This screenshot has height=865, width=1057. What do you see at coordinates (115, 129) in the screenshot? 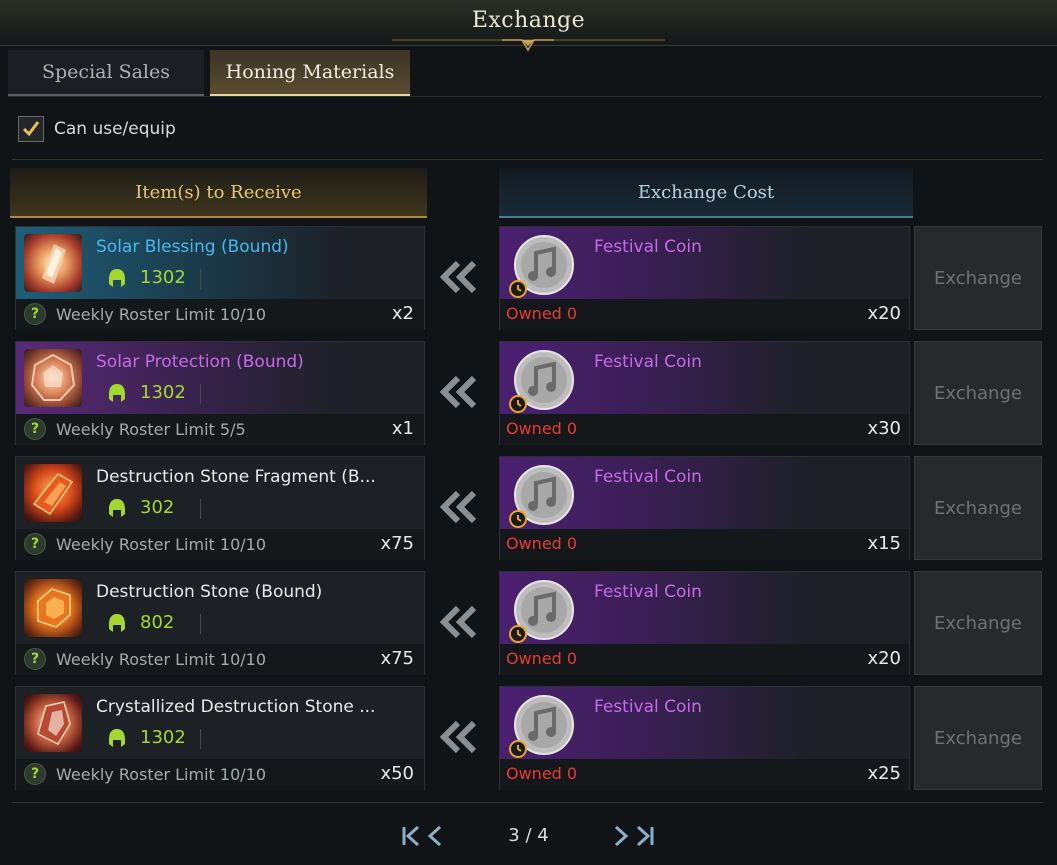
I see `can-use-label: Can use/equip` at bounding box center [115, 129].